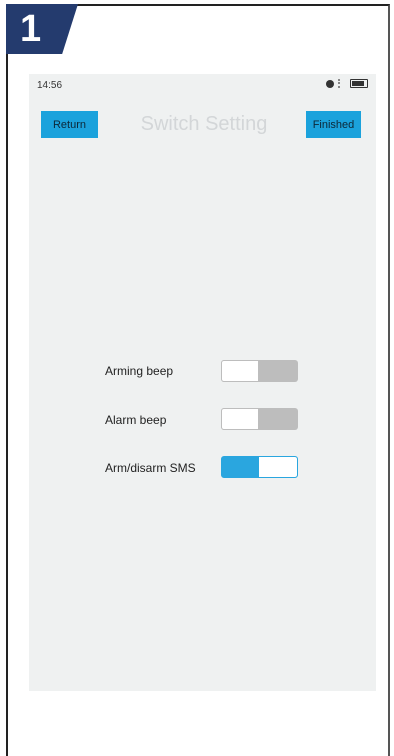  I want to click on finished-button: Finished, so click(333, 124).